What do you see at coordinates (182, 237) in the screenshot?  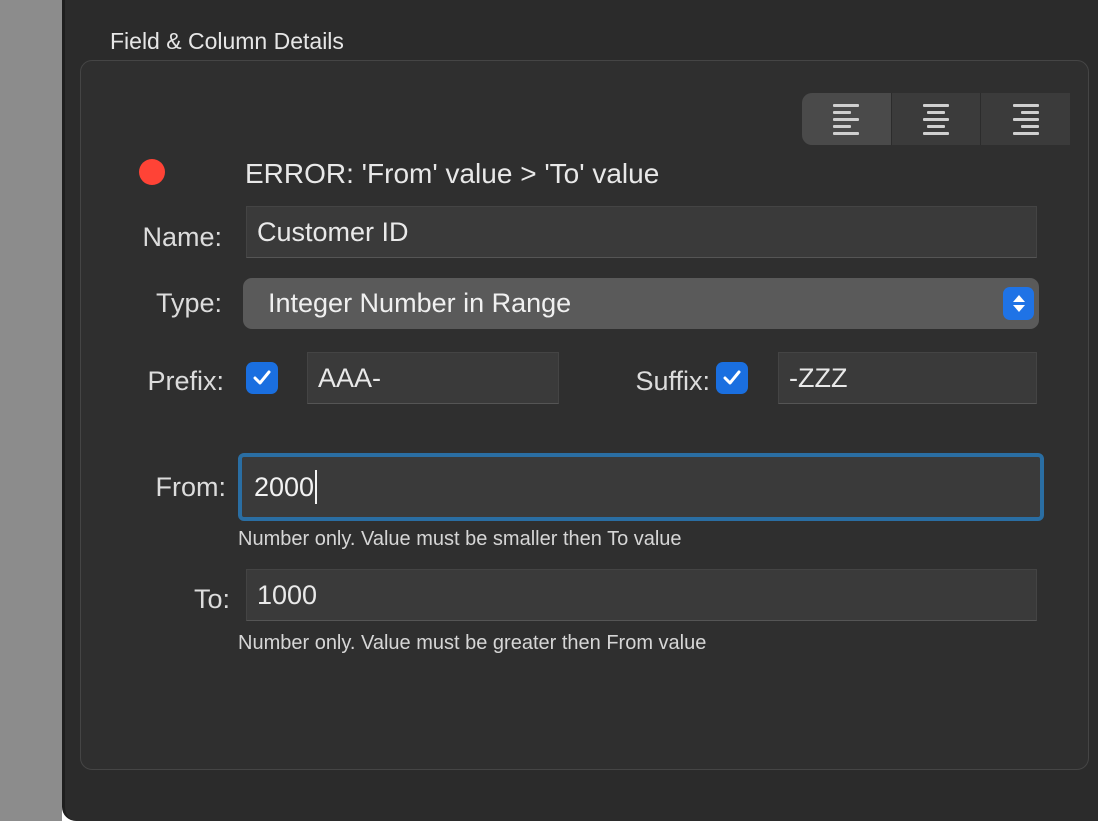 I see `name-label: Name:` at bounding box center [182, 237].